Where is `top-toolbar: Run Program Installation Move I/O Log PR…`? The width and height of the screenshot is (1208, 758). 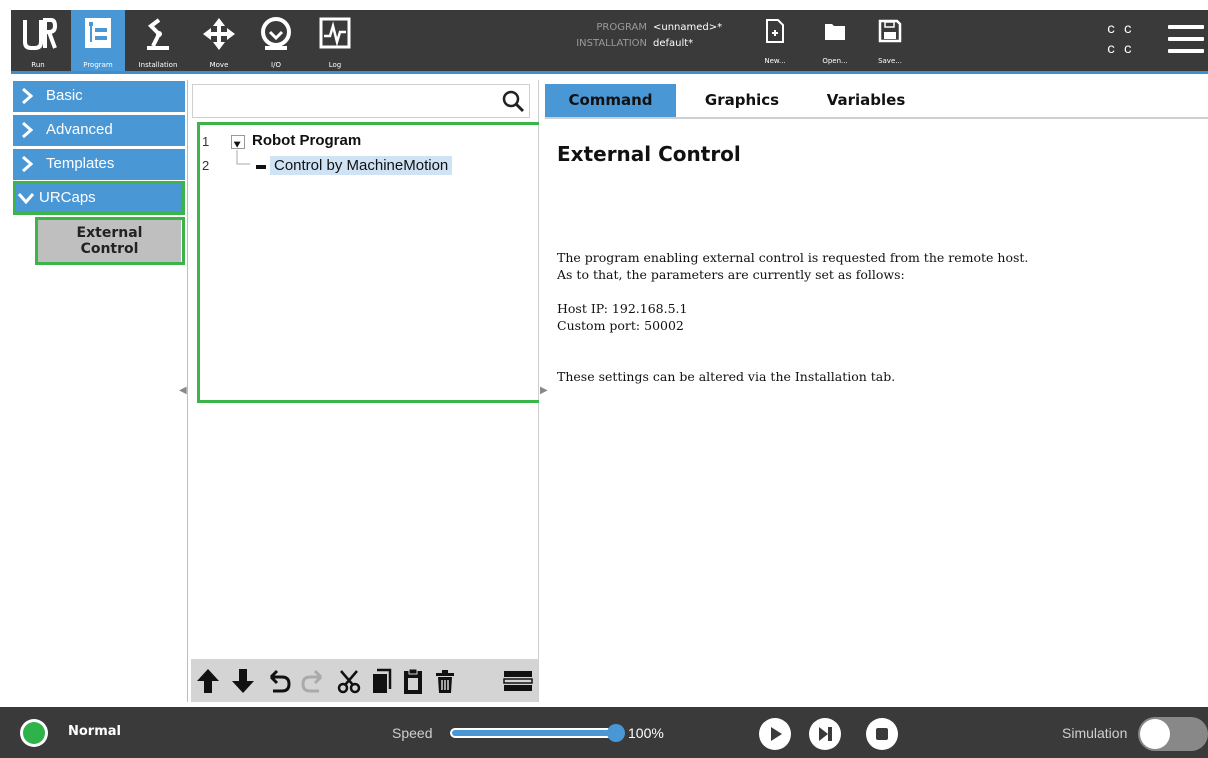 top-toolbar: Run Program Installation Move I/O Log PR… is located at coordinates (609, 40).